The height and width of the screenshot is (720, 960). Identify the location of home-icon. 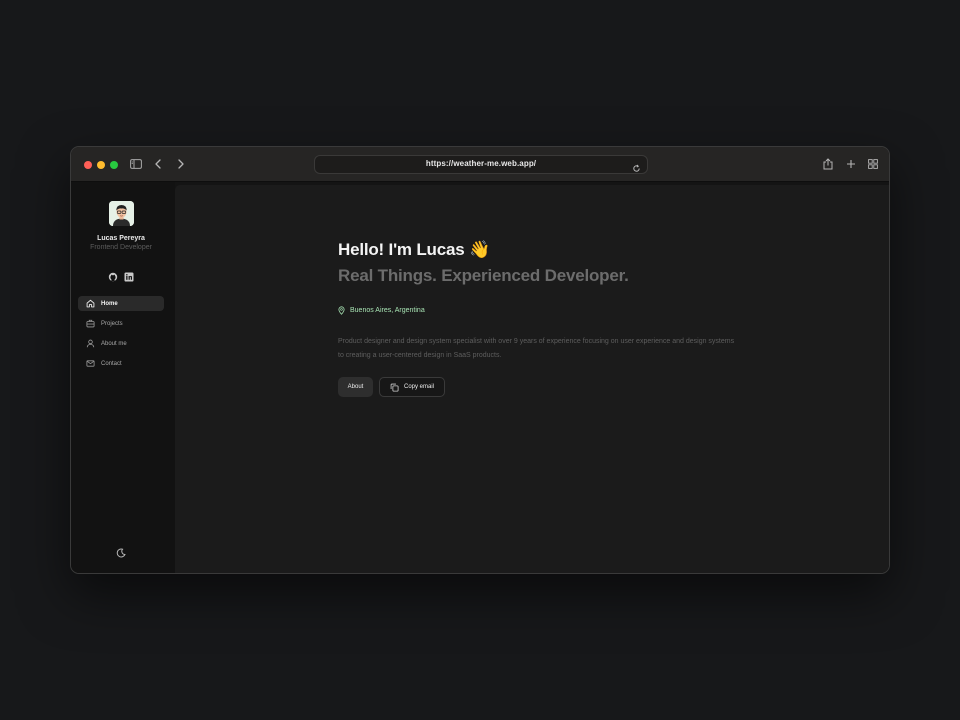
(90, 303).